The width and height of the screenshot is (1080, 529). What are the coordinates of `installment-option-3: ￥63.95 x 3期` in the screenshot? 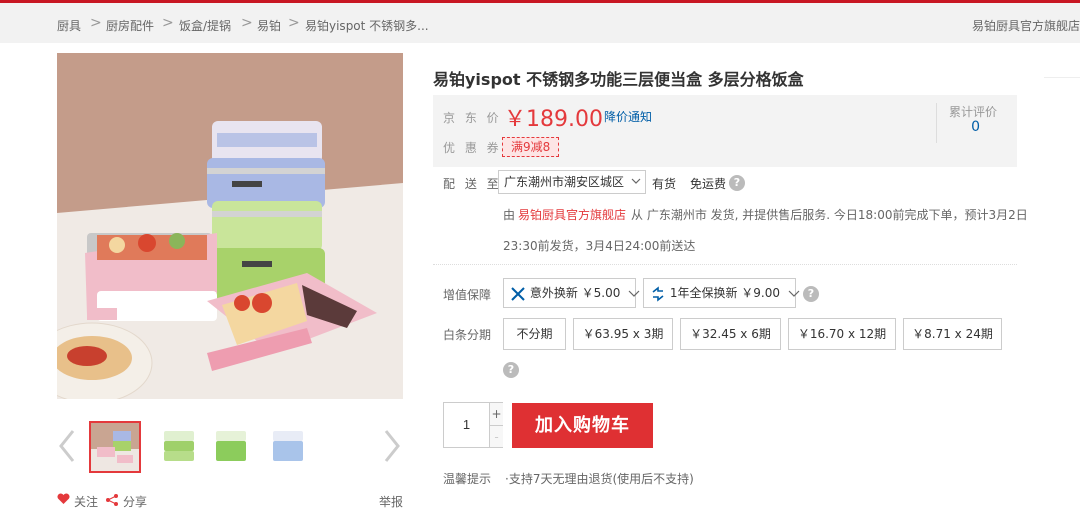 It's located at (623, 334).